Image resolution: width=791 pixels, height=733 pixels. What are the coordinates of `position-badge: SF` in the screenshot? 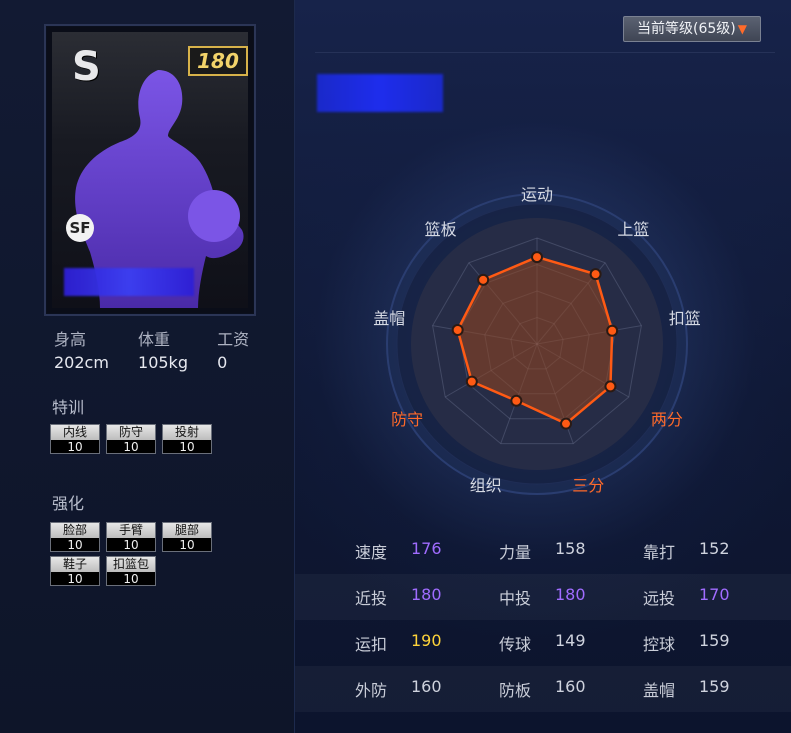 It's located at (80, 228).